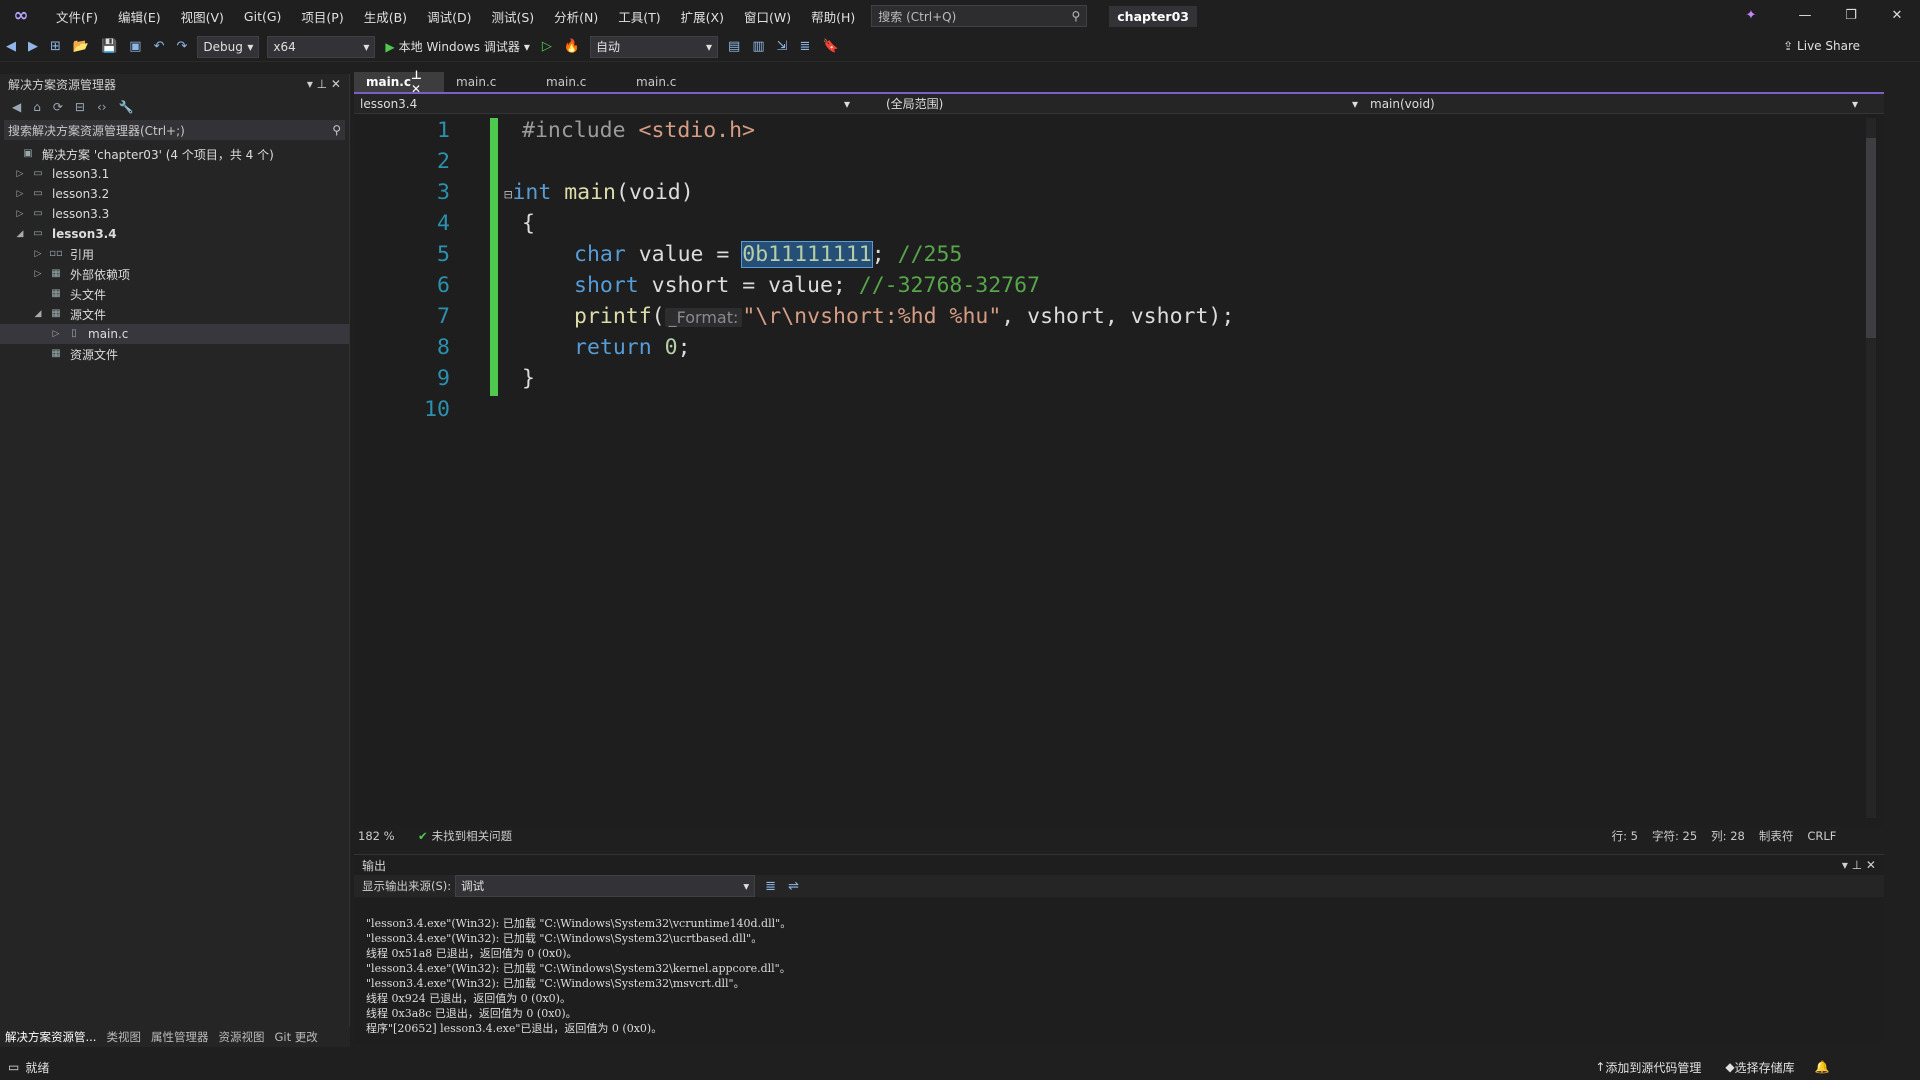  What do you see at coordinates (77, 16) in the screenshot?
I see `menu-file: 文件(F)` at bounding box center [77, 16].